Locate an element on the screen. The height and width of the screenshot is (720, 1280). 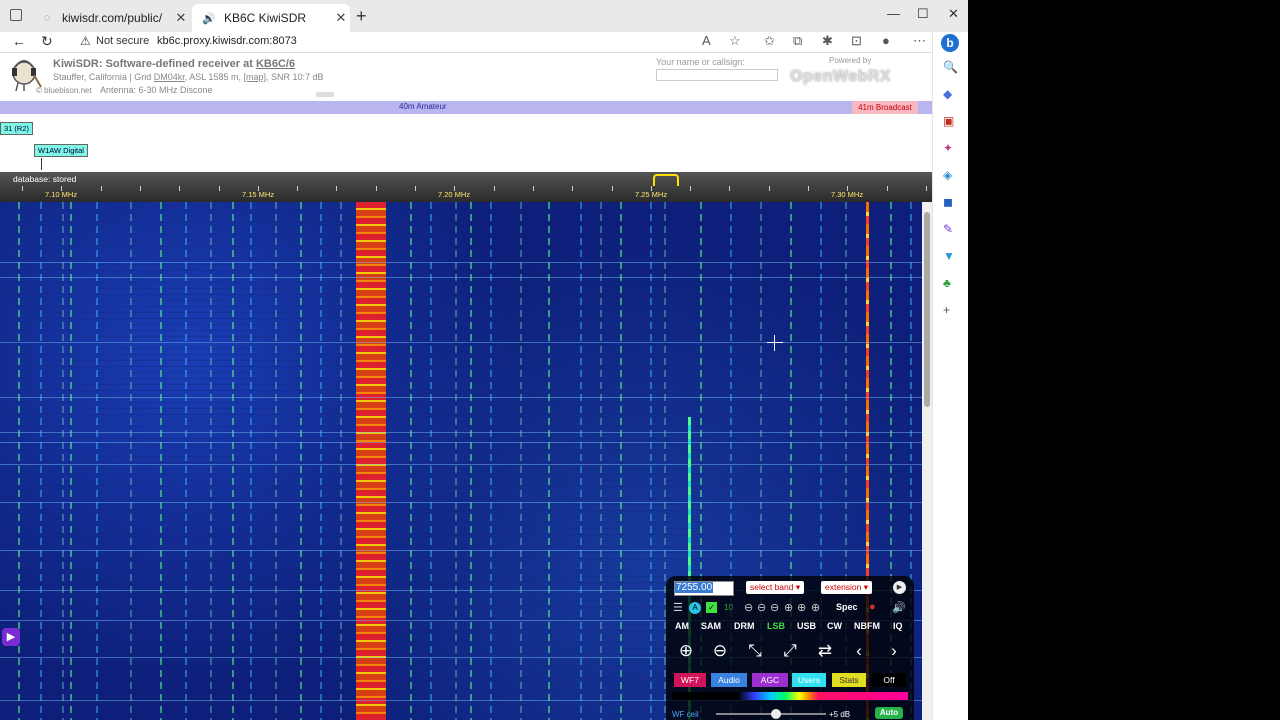
grid-link: DM04kr is located at coordinates (169, 77).